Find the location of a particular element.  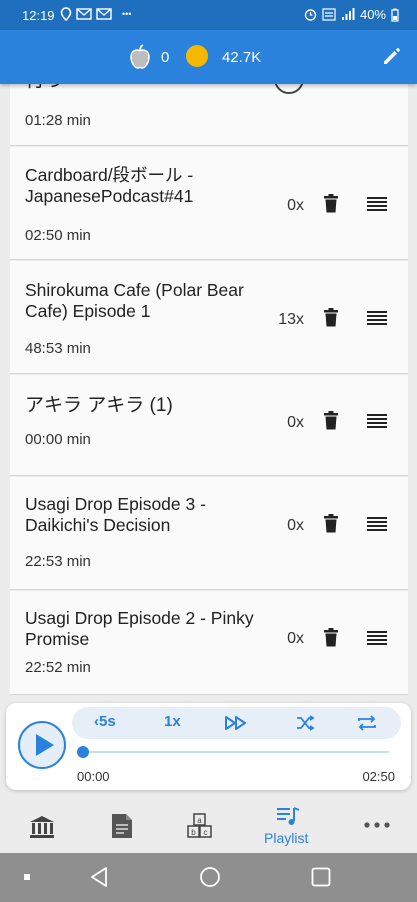

recents-icon is located at coordinates (321, 877).